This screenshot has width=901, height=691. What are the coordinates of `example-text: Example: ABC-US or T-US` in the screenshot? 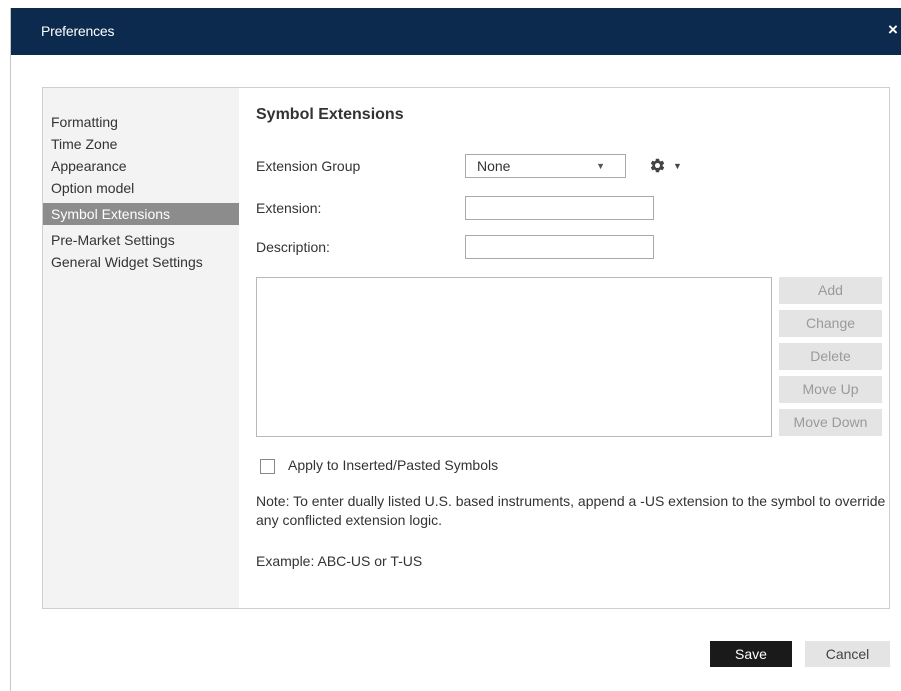 It's located at (339, 561).